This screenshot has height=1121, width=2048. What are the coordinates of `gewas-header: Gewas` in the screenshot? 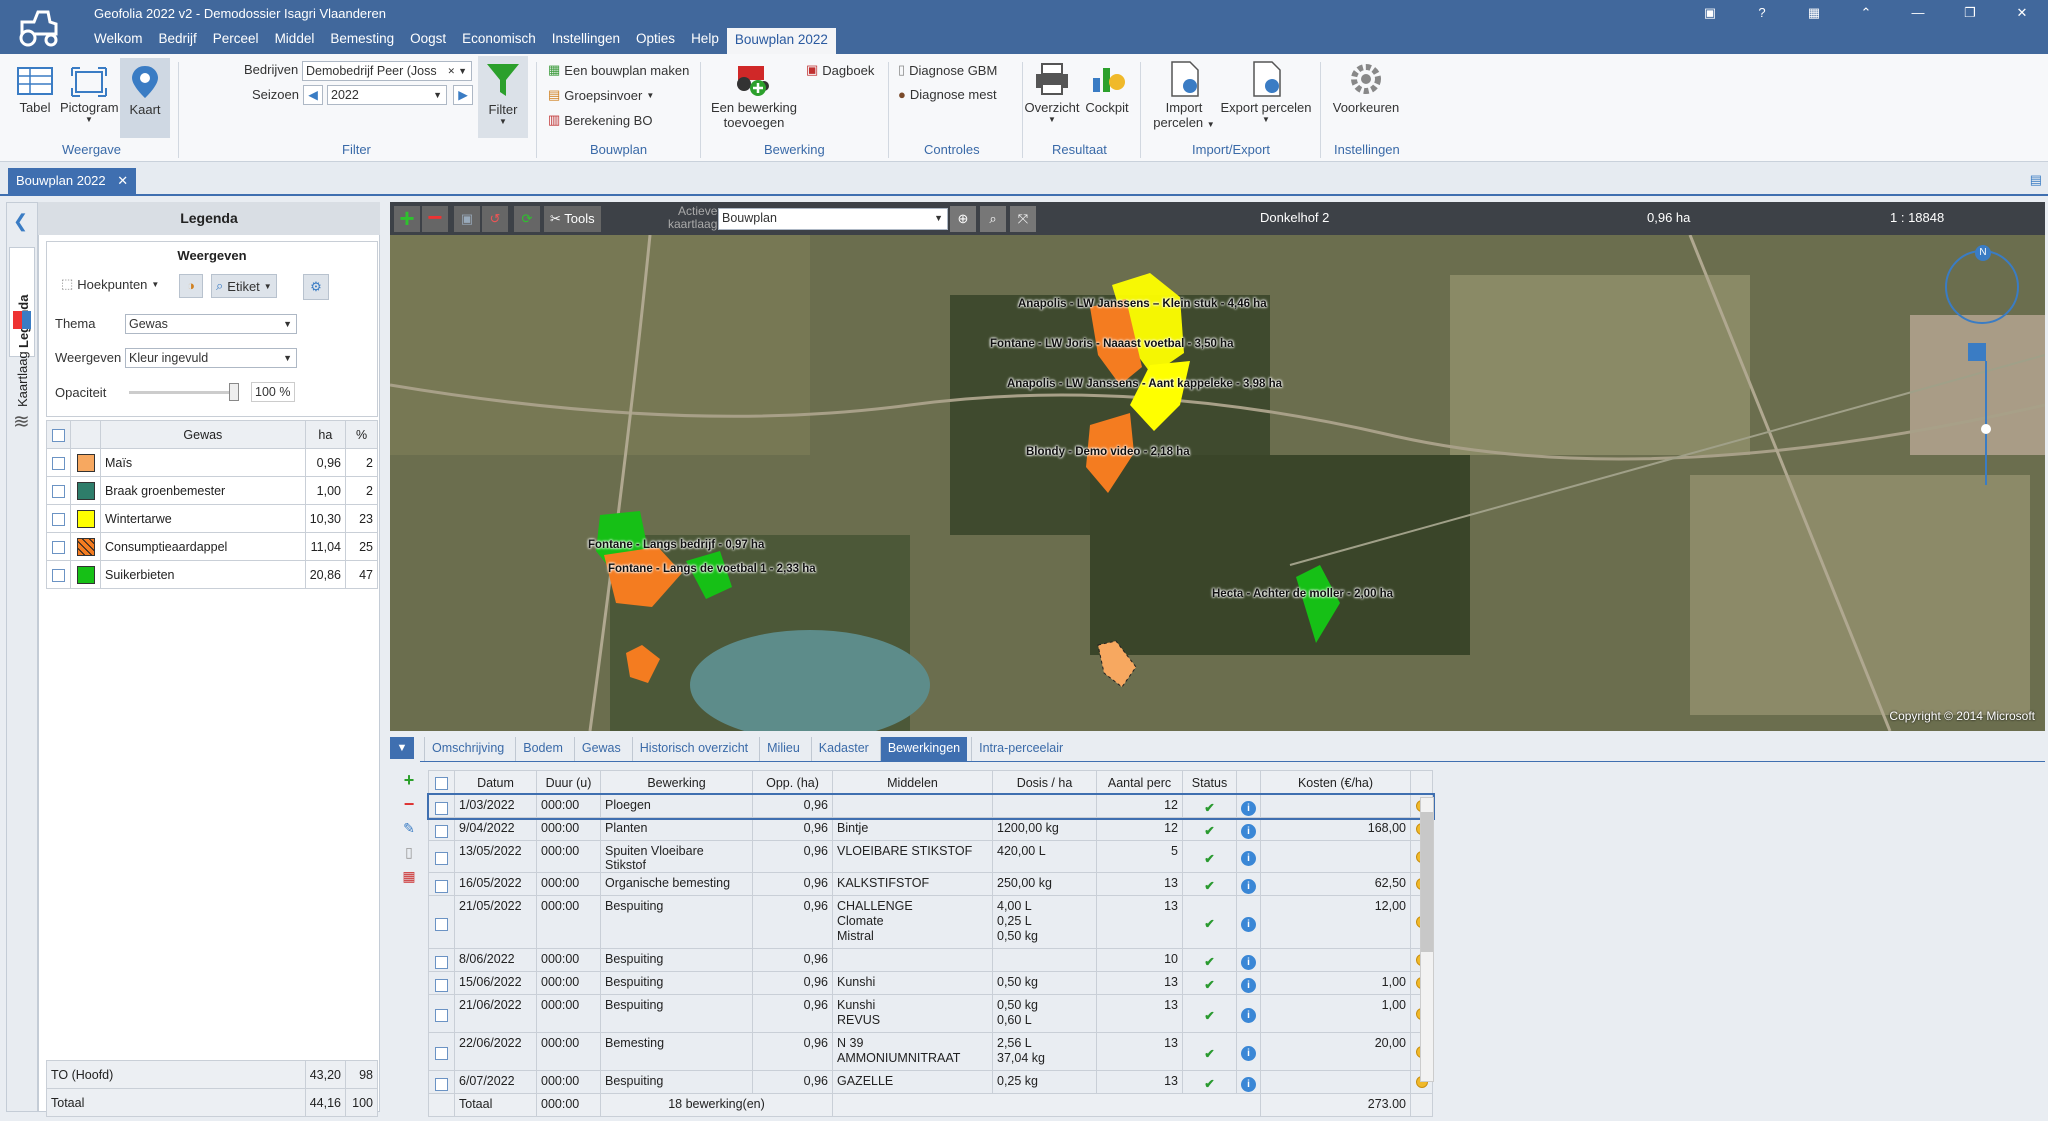 It's located at (203, 434).